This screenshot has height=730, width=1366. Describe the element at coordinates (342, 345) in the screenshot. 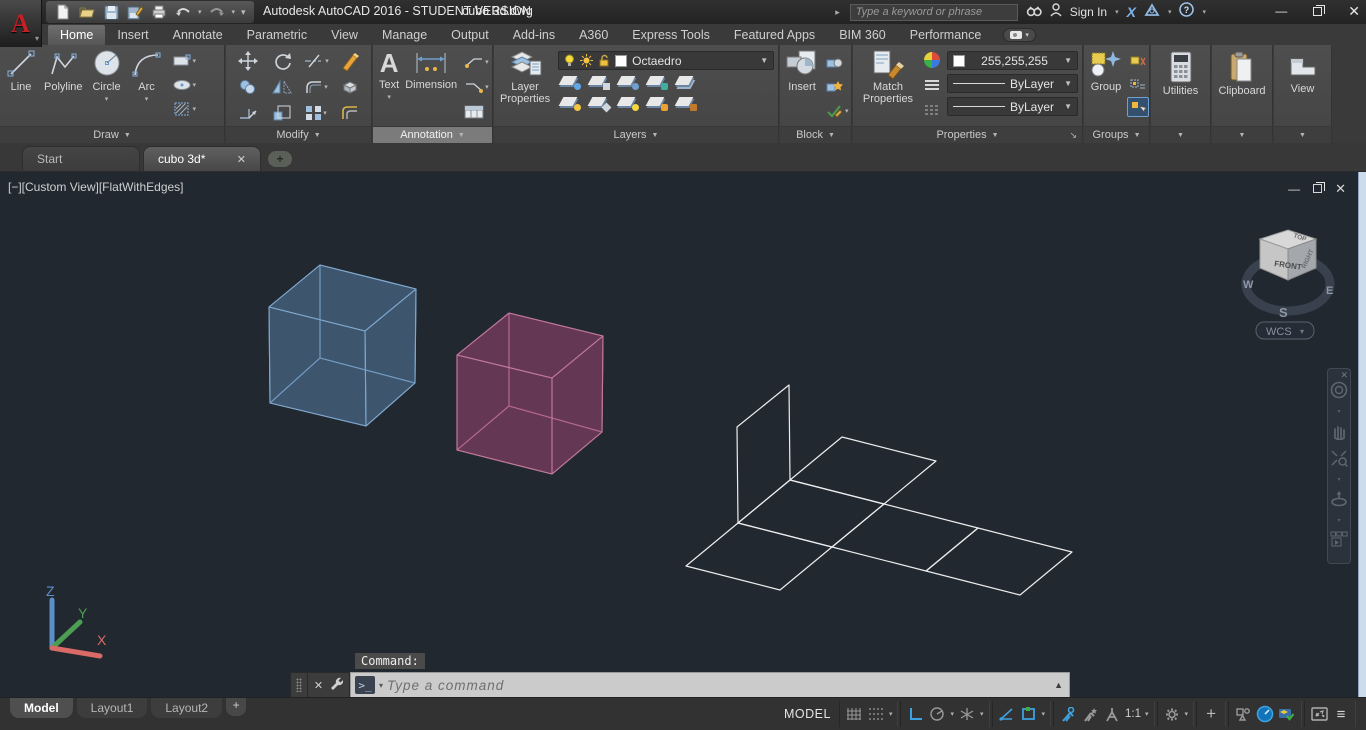

I see `solid-cube-blue` at that location.